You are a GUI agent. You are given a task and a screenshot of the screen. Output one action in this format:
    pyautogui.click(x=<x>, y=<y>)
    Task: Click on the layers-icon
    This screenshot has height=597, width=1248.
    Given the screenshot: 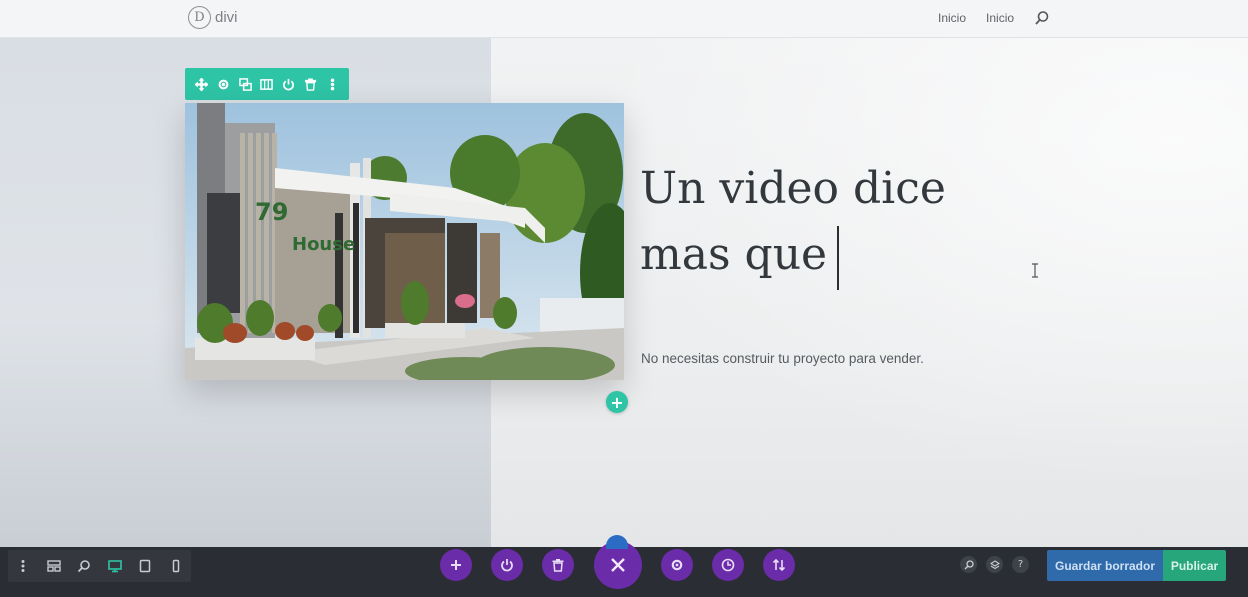 What is the action you would take?
    pyautogui.click(x=994, y=564)
    